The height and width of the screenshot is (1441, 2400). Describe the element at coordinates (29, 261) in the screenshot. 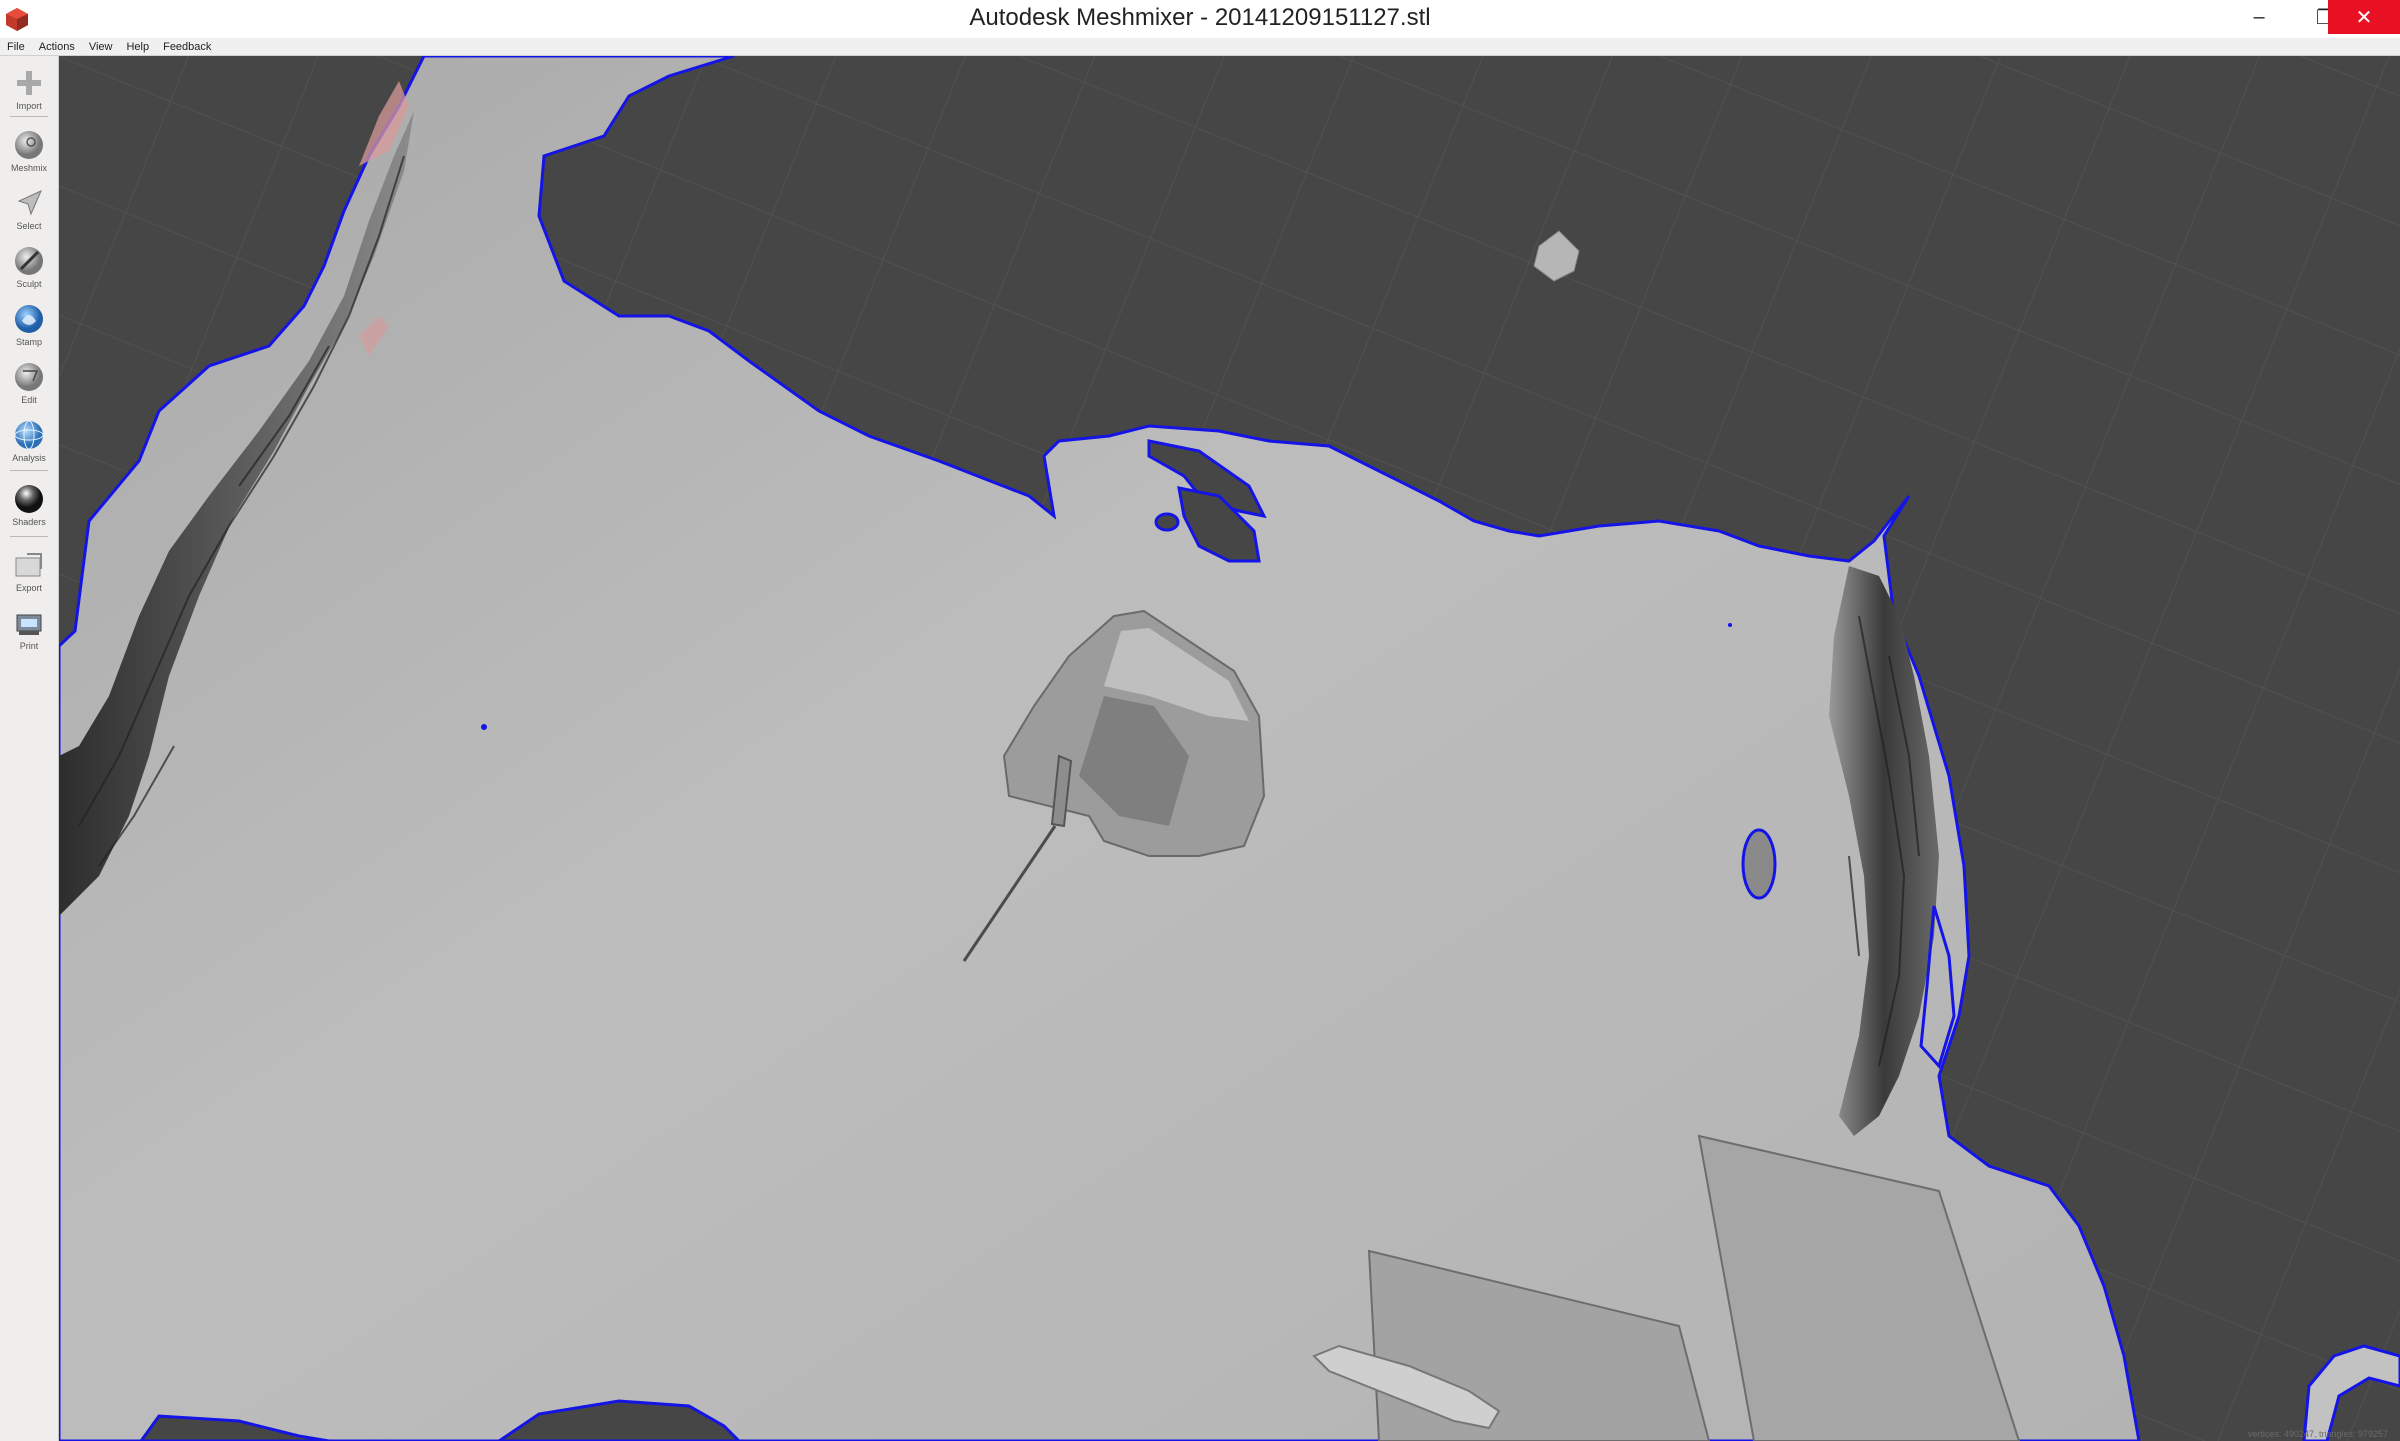

I see `brush-icon` at that location.